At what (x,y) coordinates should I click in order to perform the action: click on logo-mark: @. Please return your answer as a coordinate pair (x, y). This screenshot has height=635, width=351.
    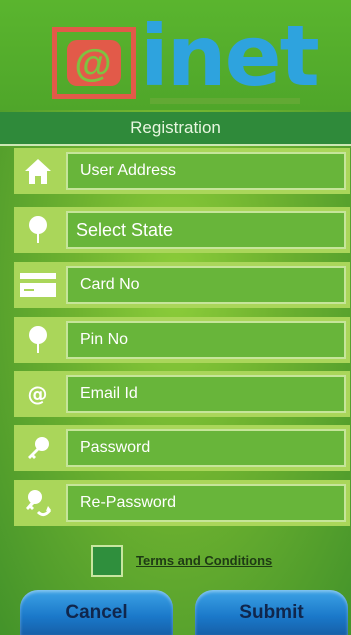
    Looking at the image, I should click on (94, 63).